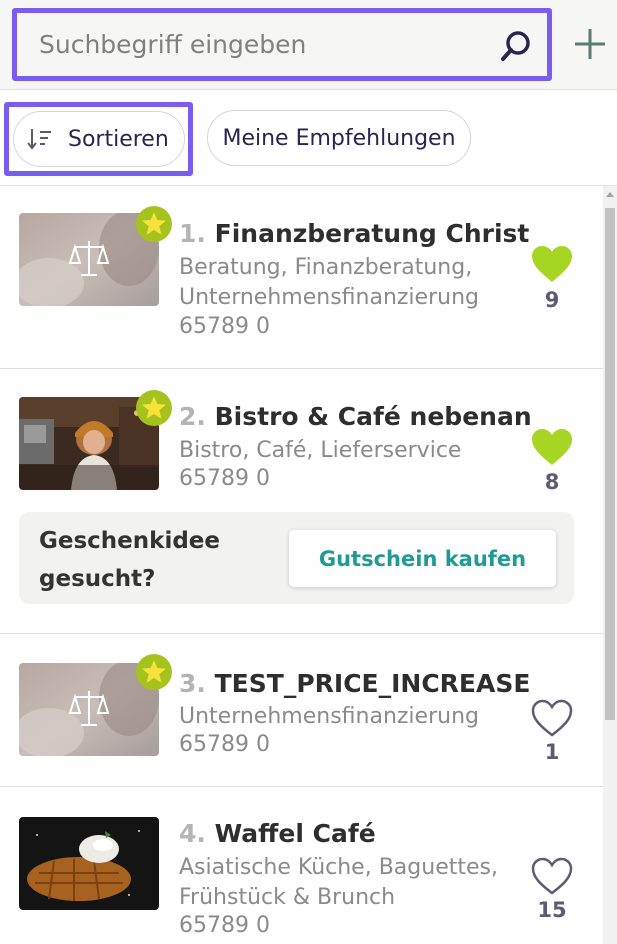 The width and height of the screenshot is (617, 944). Describe the element at coordinates (192, 416) in the screenshot. I see `listing-rank: 2.` at that location.